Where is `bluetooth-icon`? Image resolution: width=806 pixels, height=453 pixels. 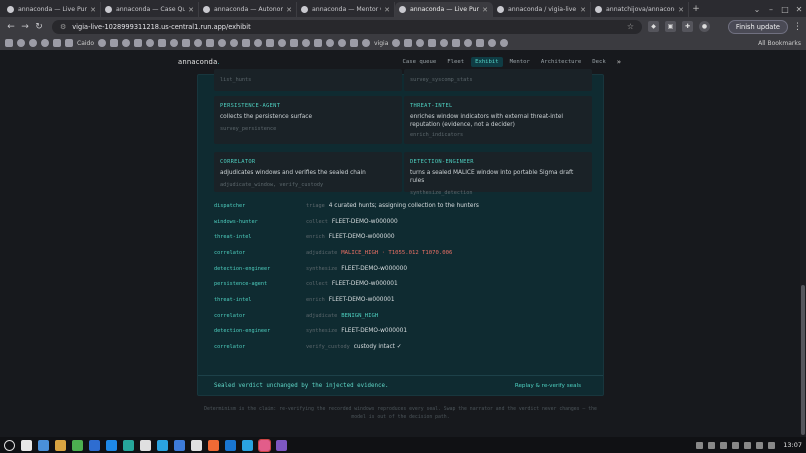 bluetooth-icon is located at coordinates (724, 445).